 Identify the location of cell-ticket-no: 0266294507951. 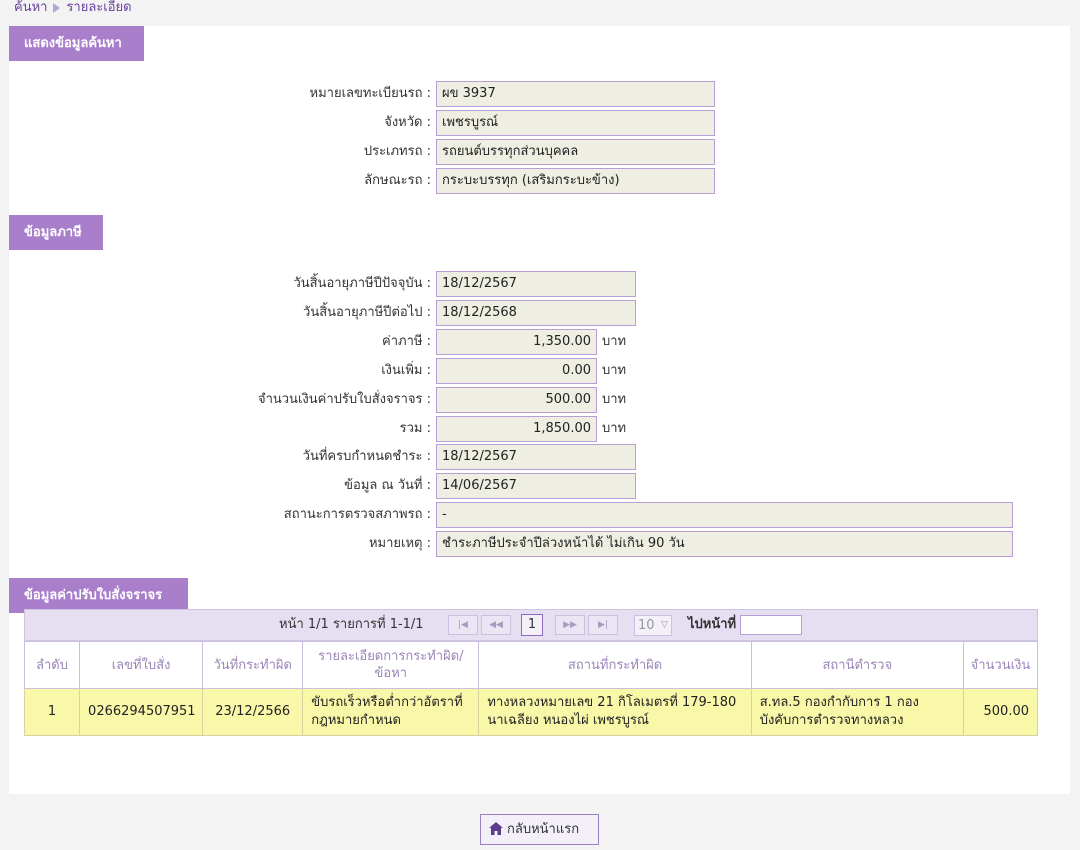
(141, 712).